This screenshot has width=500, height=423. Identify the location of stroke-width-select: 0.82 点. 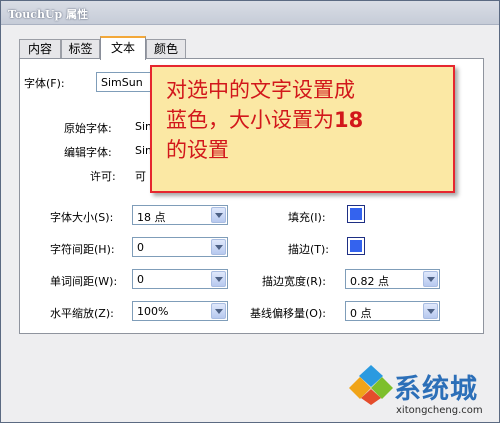
(392, 279).